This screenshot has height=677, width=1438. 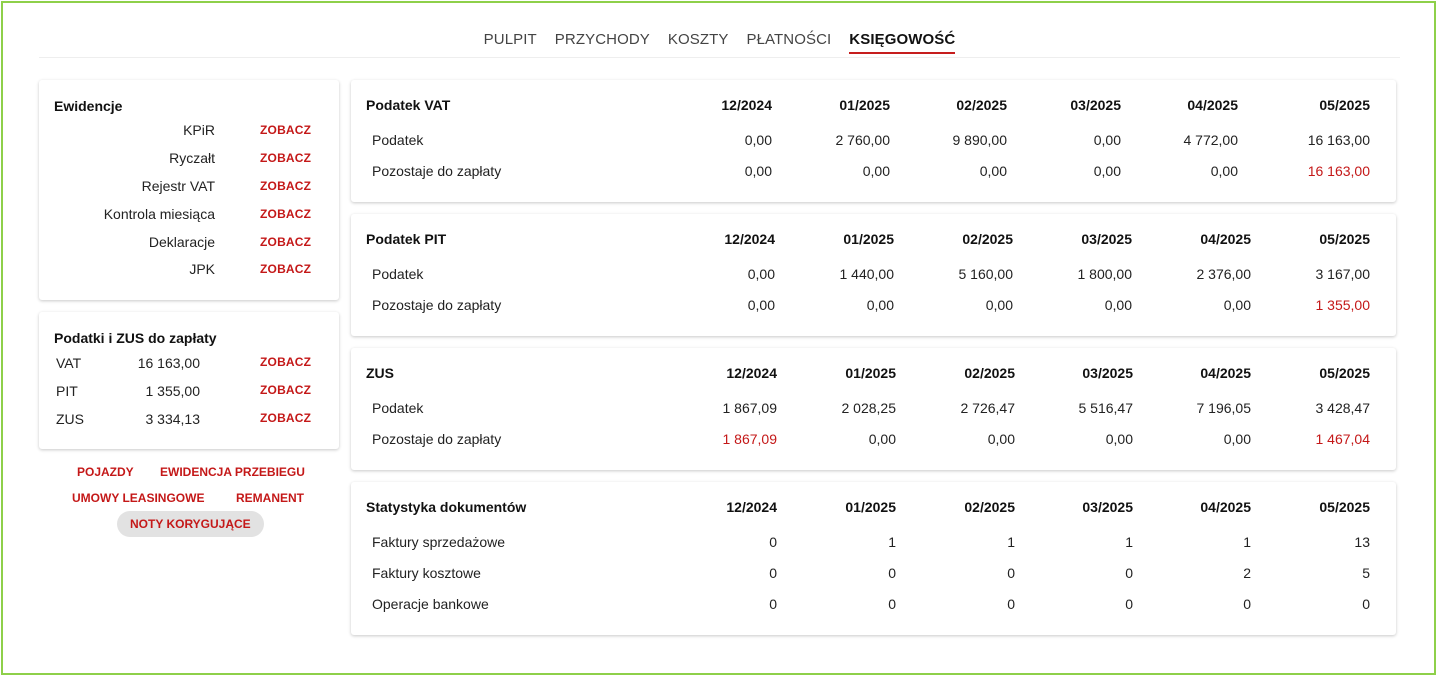 I want to click on vat-table-title: Podatek VAT, so click(x=408, y=105).